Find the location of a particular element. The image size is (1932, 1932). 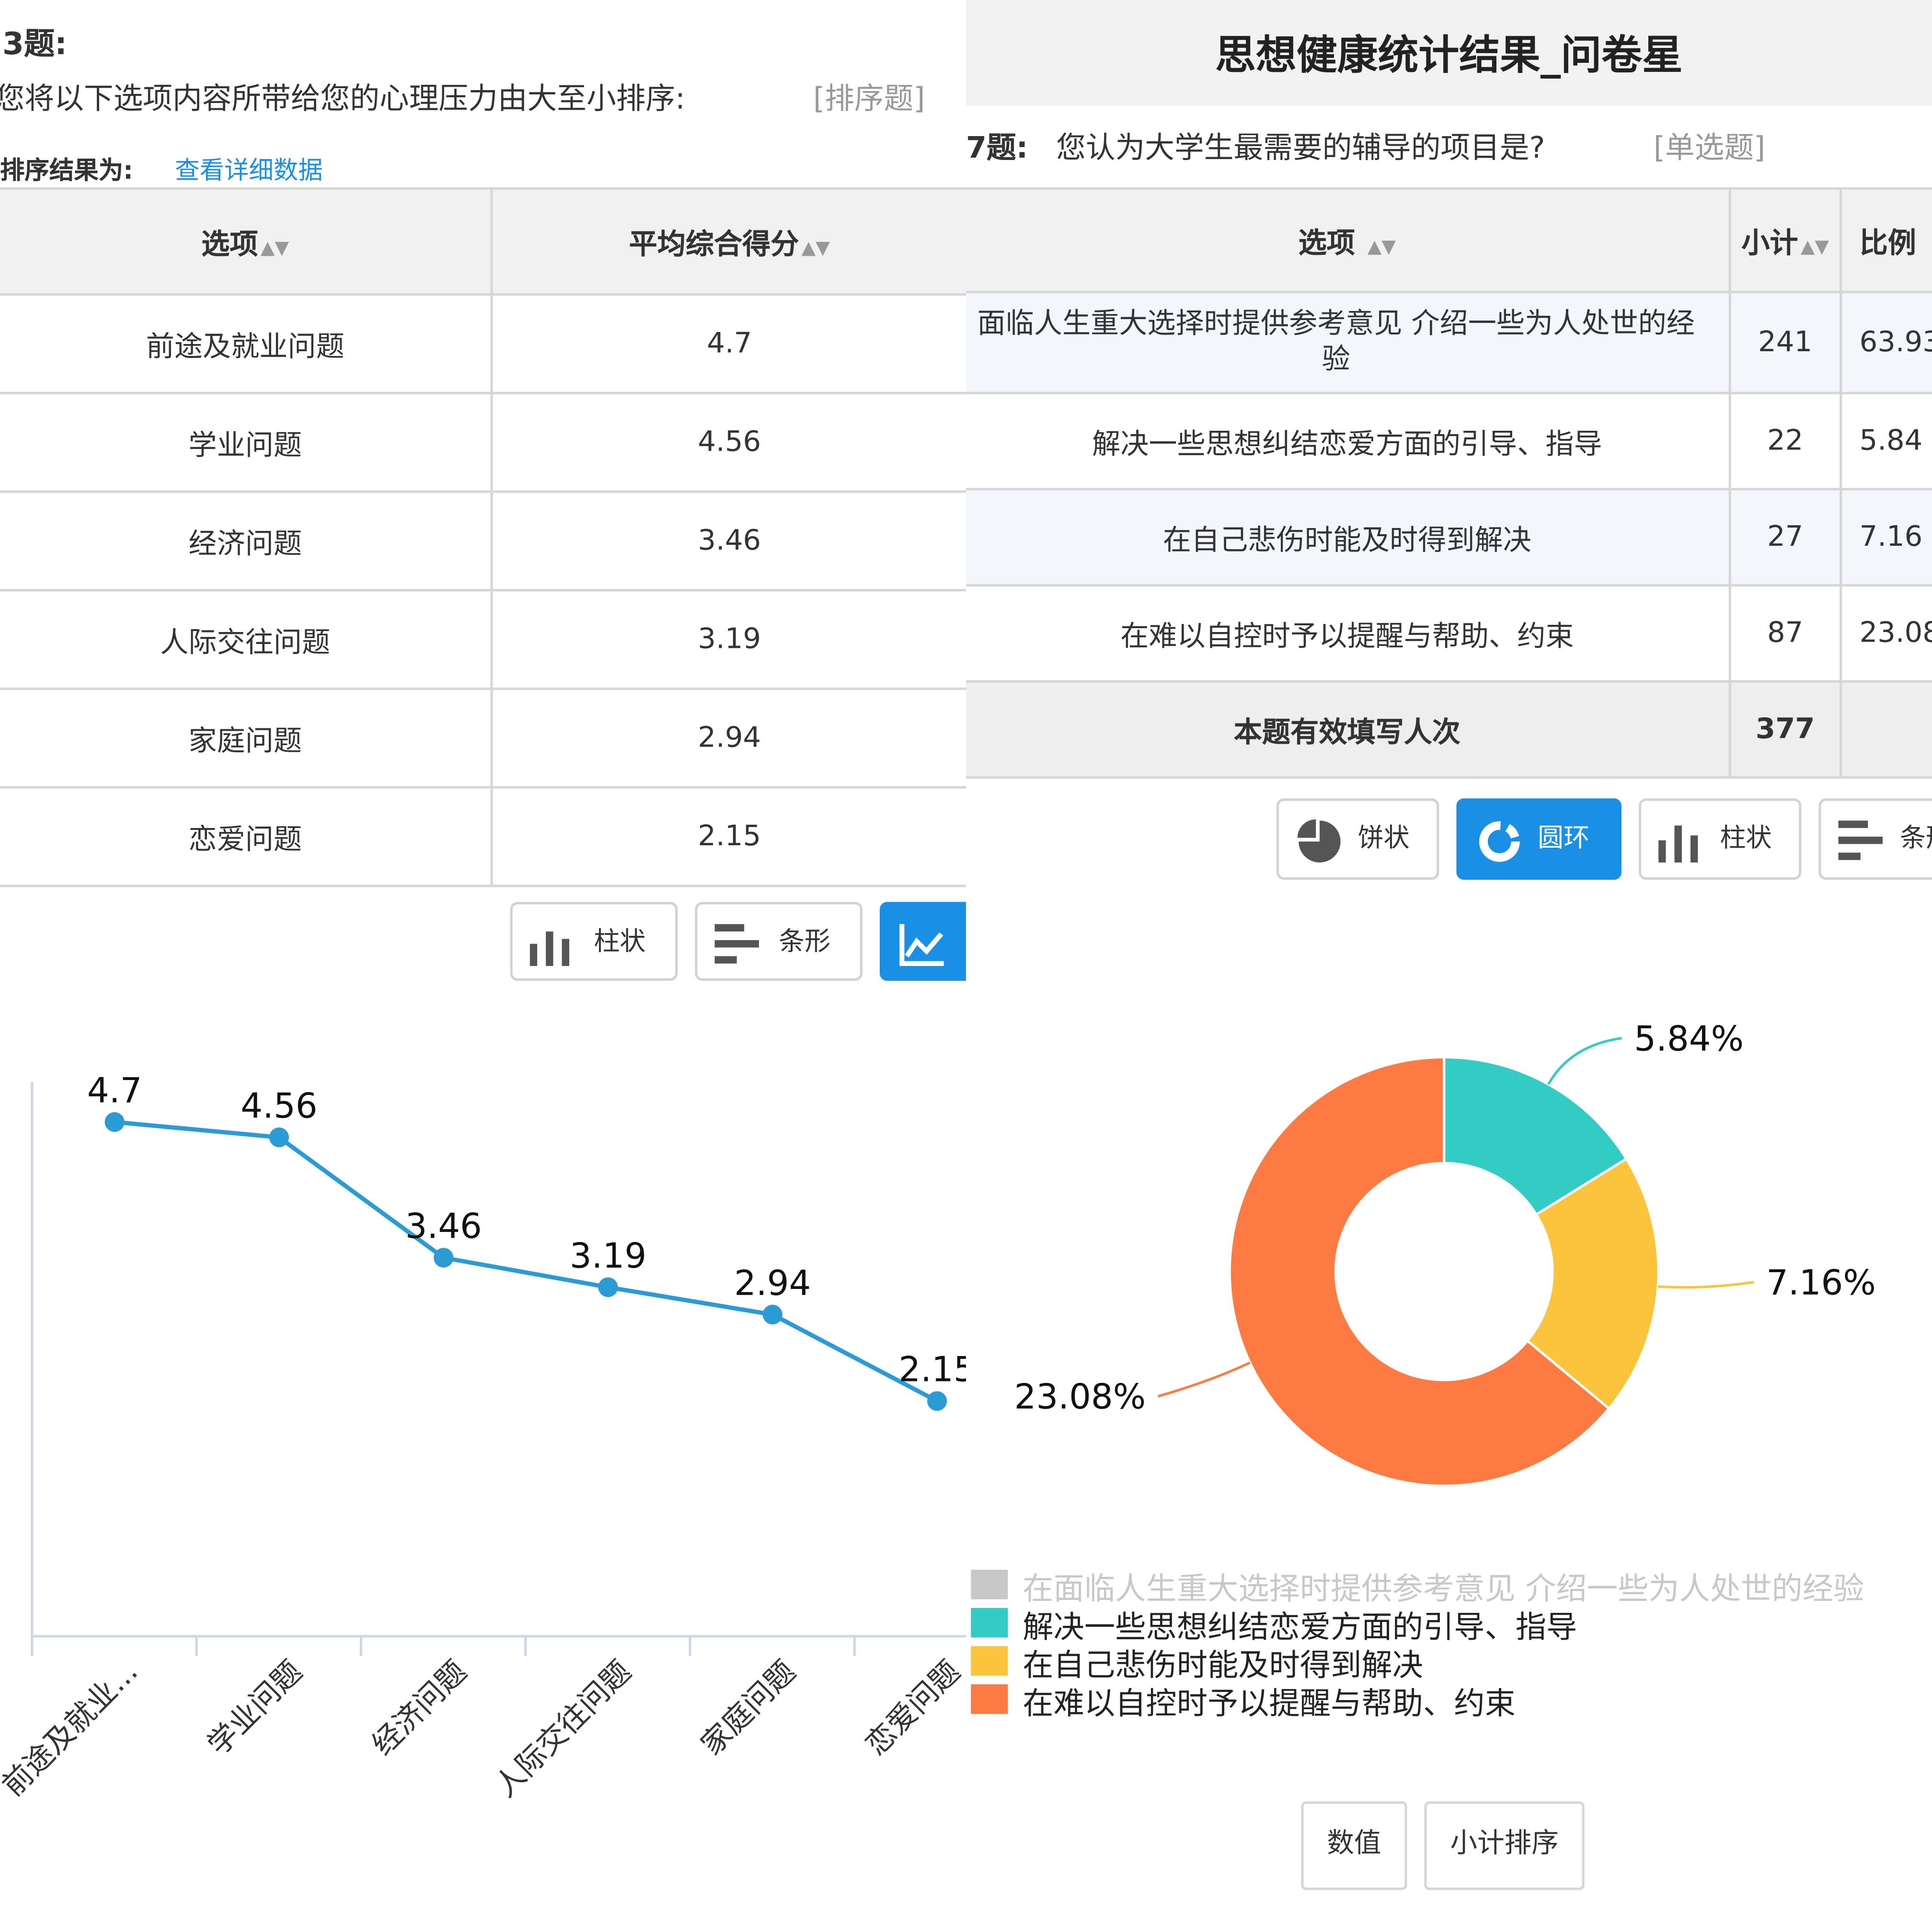

option-cell: 恋爱问题 is located at coordinates (246, 837).